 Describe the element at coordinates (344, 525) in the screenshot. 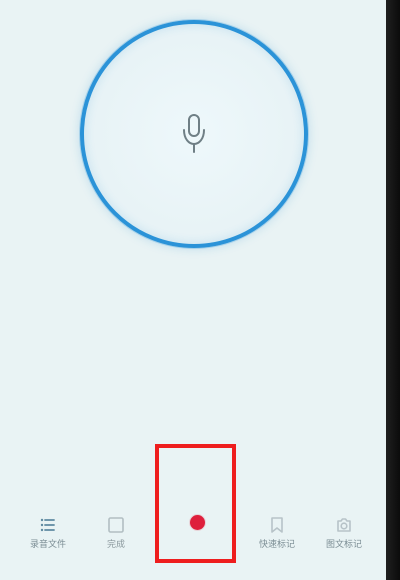

I see `camera-icon` at that location.